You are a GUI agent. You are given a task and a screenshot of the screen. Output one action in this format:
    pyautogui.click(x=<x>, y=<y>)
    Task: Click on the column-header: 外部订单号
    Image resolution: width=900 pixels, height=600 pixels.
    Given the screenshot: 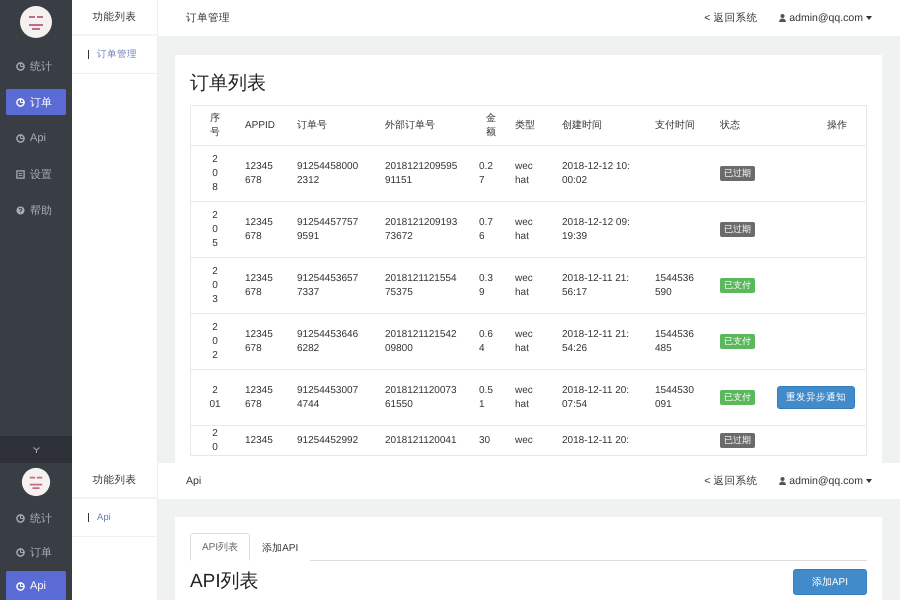 What is the action you would take?
    pyautogui.click(x=409, y=125)
    